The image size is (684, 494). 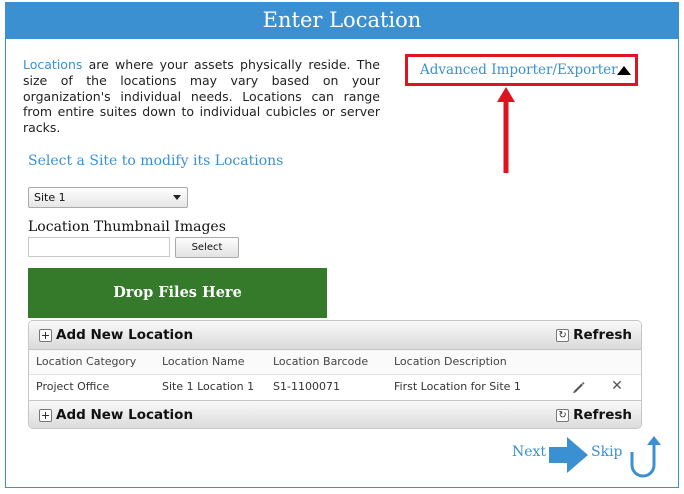 I want to click on skip-return-arrow-icon, so click(x=644, y=458).